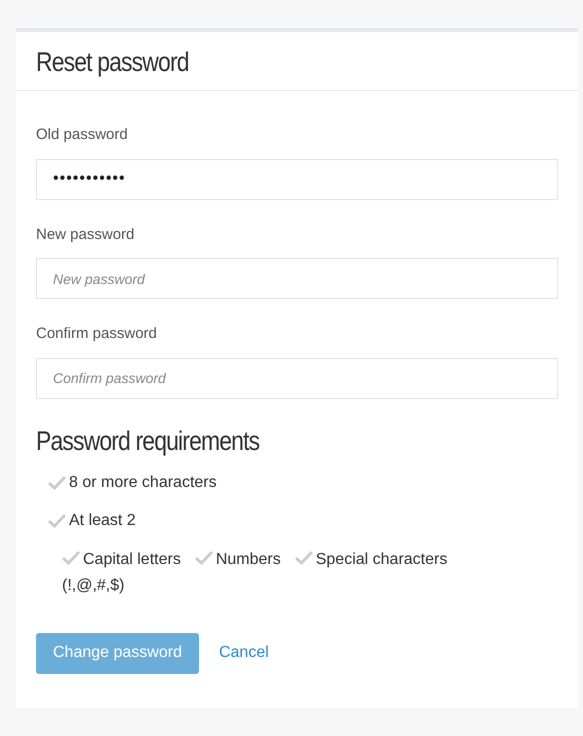  Describe the element at coordinates (93, 585) in the screenshot. I see `requirement-note: (!,@,#,$)` at that location.